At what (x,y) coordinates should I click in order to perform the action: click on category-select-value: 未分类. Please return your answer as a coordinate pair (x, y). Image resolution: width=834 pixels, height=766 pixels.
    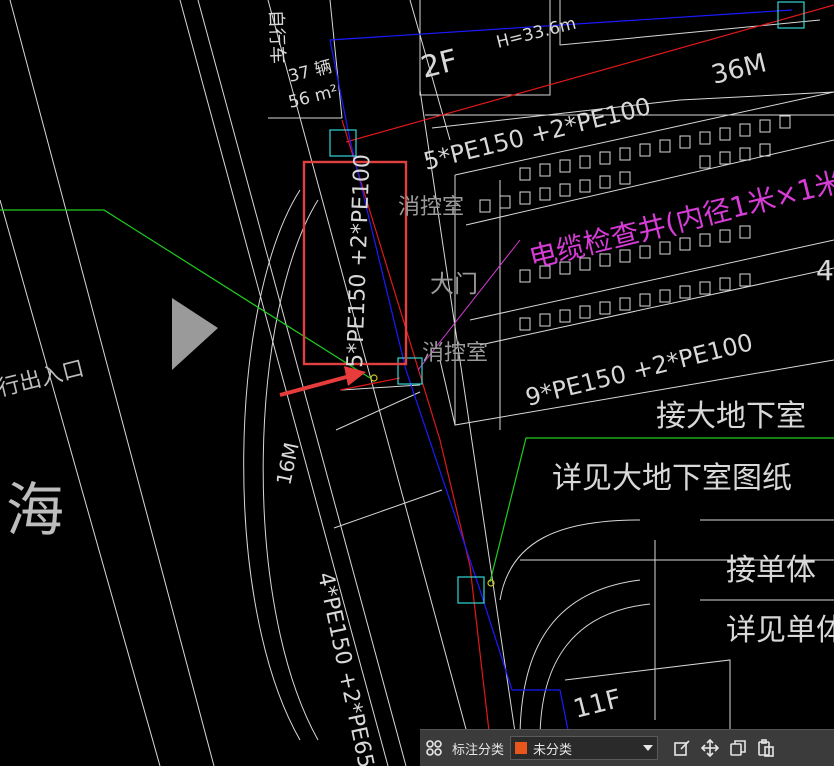
    Looking at the image, I should click on (553, 750).